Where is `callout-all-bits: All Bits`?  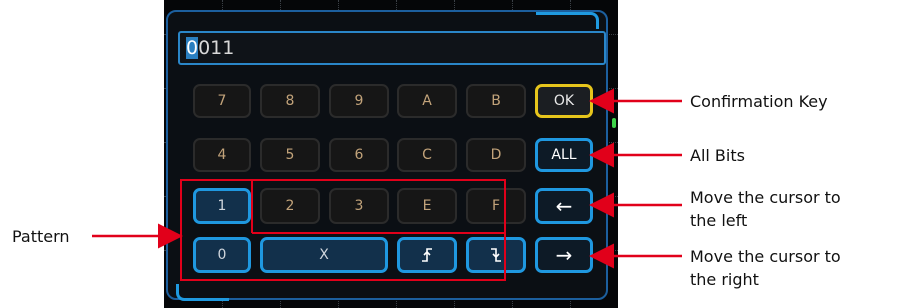 callout-all-bits: All Bits is located at coordinates (717, 155).